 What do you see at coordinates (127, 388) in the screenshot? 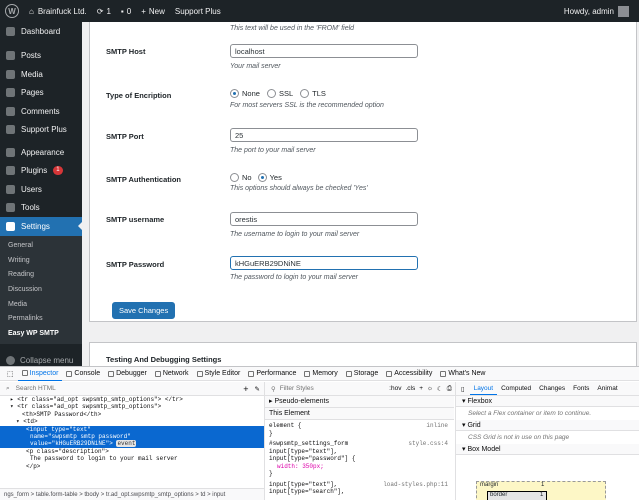
I see `search-html-input: Search HTML` at bounding box center [127, 388].